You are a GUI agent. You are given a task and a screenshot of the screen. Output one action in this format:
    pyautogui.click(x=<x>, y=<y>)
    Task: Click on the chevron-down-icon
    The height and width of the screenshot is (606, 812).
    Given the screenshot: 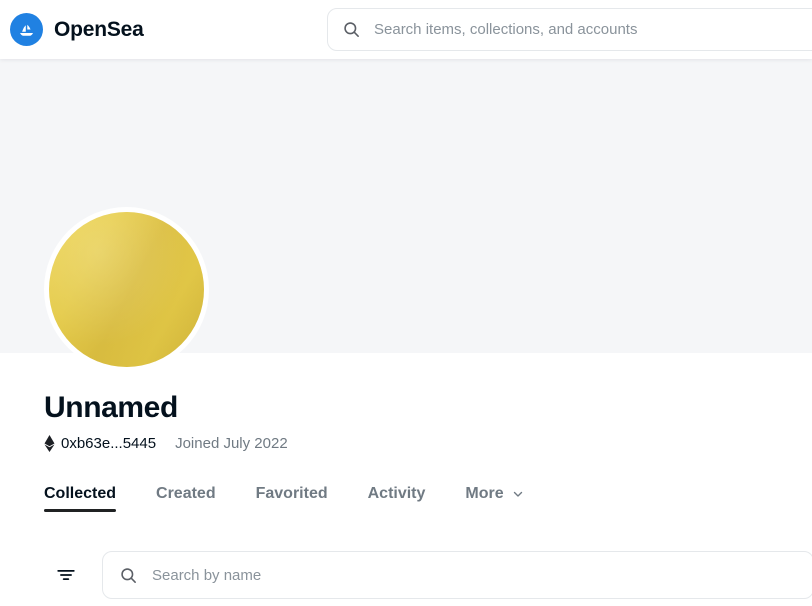 What is the action you would take?
    pyautogui.click(x=518, y=494)
    